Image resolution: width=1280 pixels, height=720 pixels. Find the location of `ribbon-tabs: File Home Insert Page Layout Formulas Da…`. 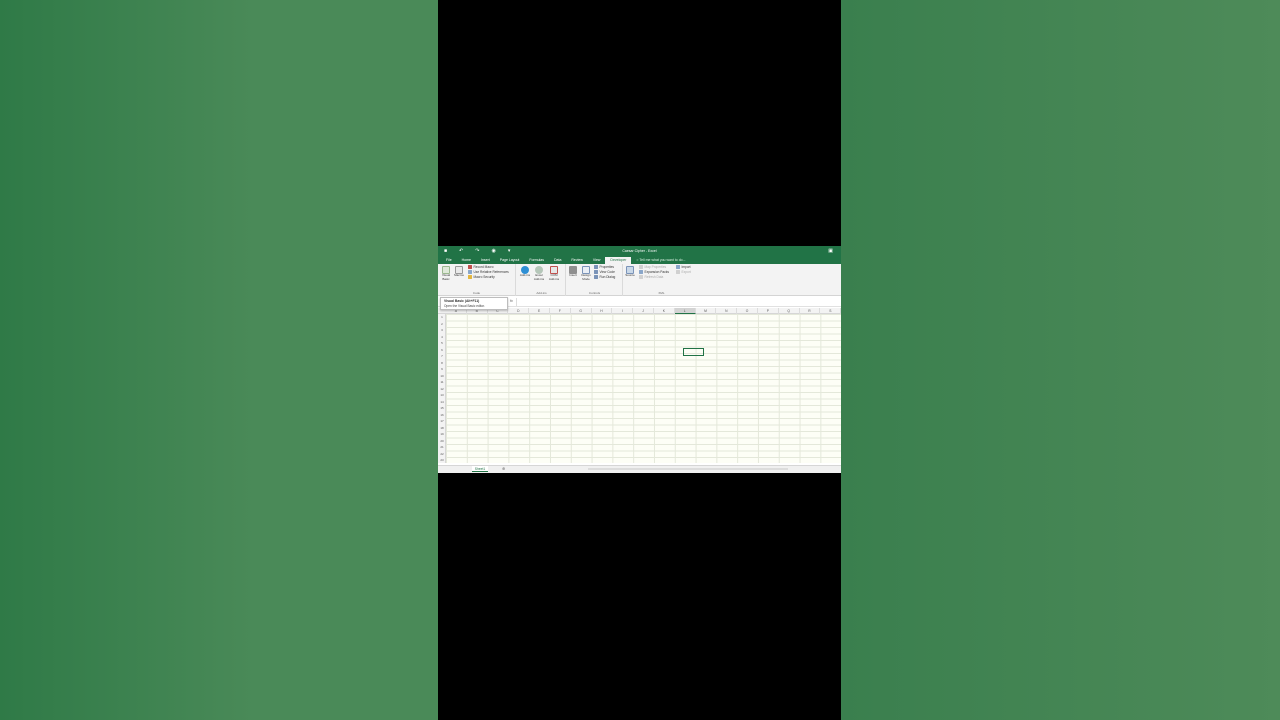

ribbon-tabs: File Home Insert Page Layout Formulas Da… is located at coordinates (639, 260).